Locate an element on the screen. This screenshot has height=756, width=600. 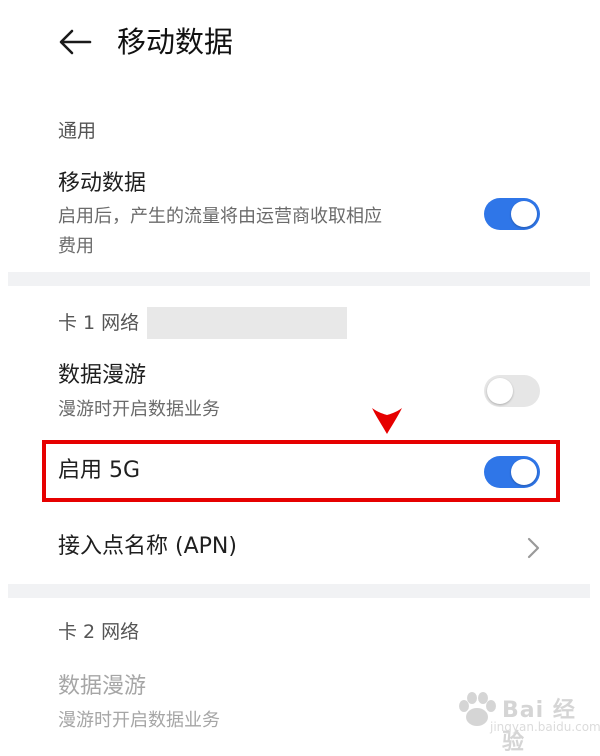
apn-title: 接入点名称 (APN) is located at coordinates (147, 546).